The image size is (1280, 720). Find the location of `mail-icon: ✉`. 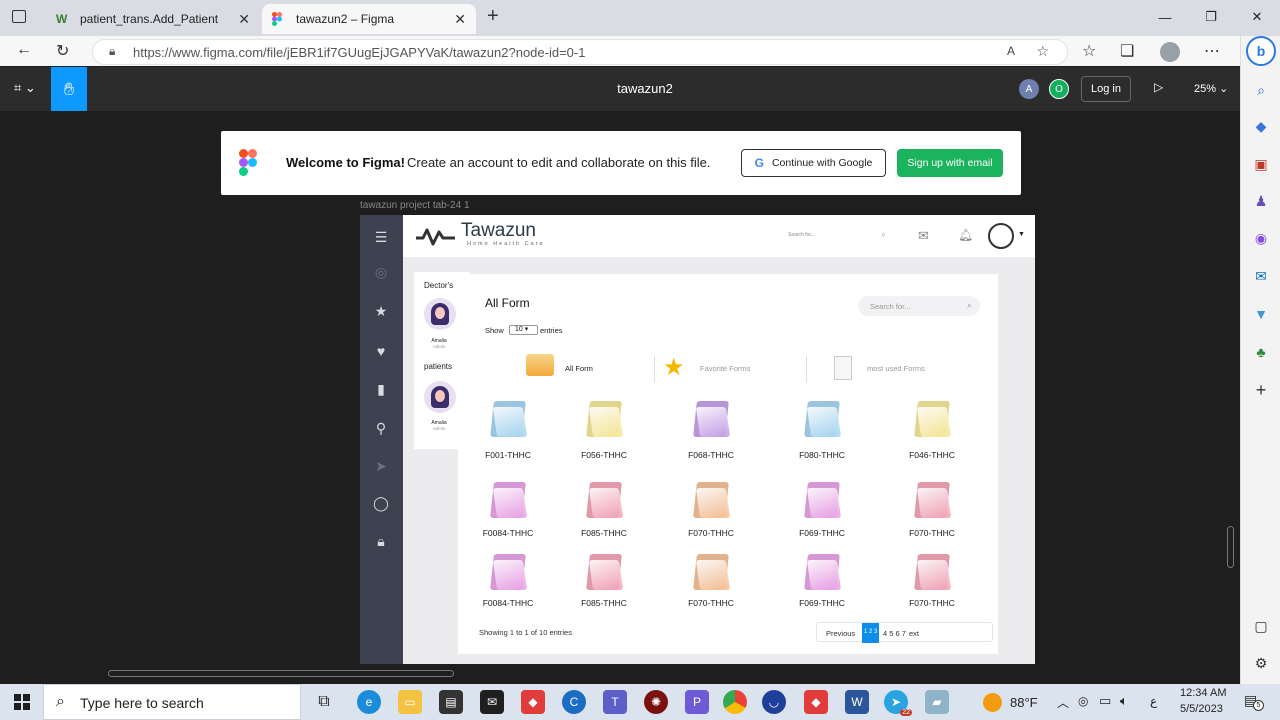

mail-icon: ✉ is located at coordinates (492, 702).